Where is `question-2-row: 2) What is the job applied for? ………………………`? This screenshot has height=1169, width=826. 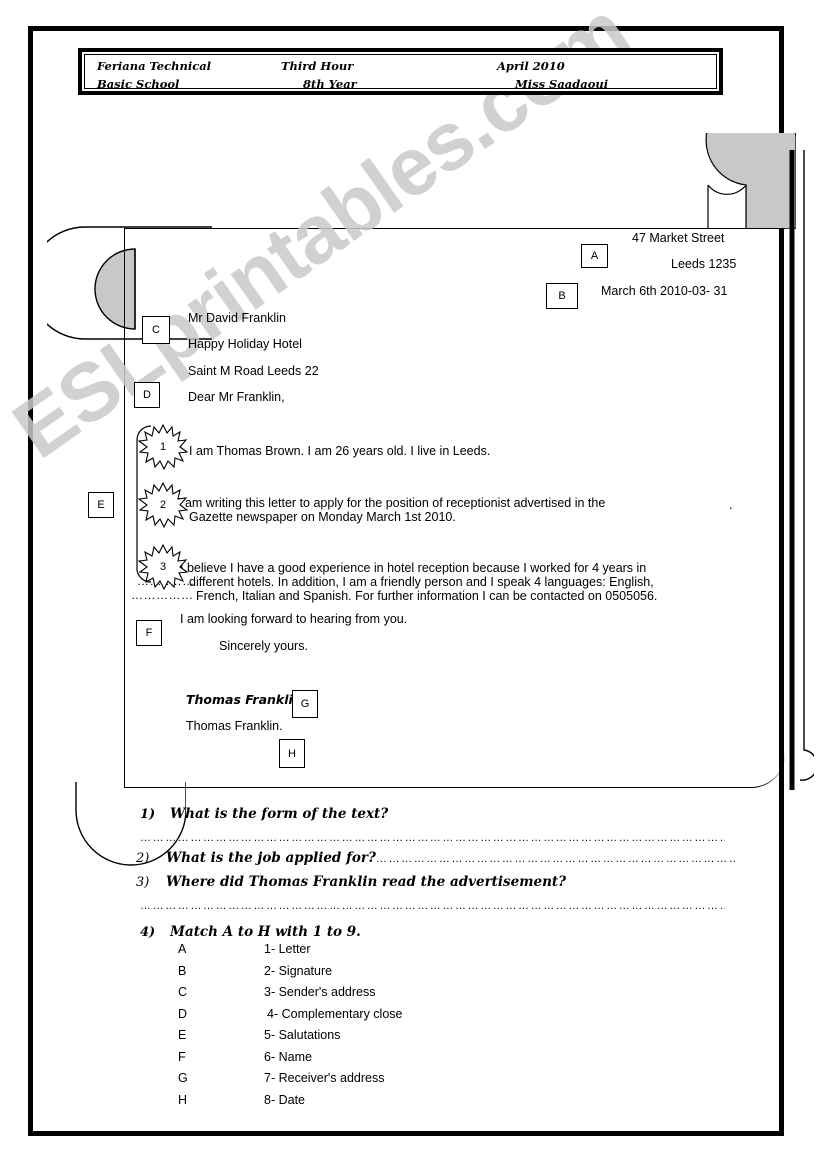 question-2-row: 2) What is the job applied for? ……………………… is located at coordinates (436, 858).